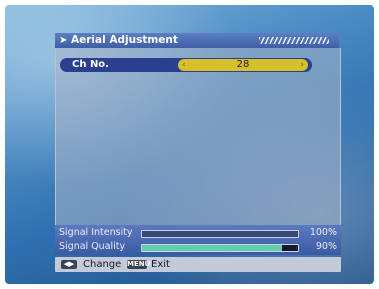 This screenshot has height=289, width=379. I want to click on change-hint: Change, so click(102, 264).